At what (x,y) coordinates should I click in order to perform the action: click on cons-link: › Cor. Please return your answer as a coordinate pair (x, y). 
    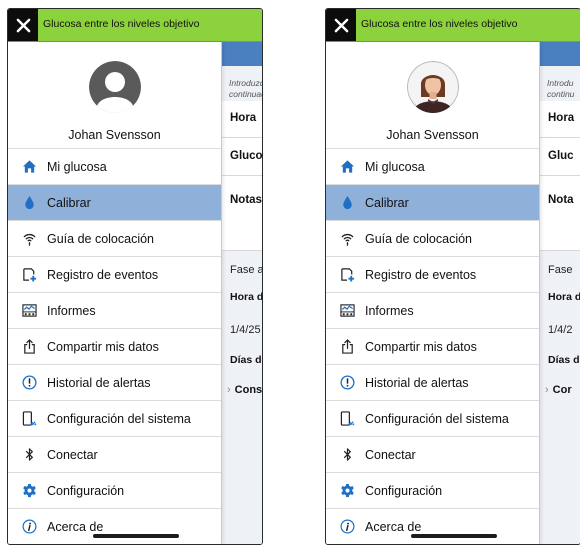
    Looking at the image, I should click on (558, 390).